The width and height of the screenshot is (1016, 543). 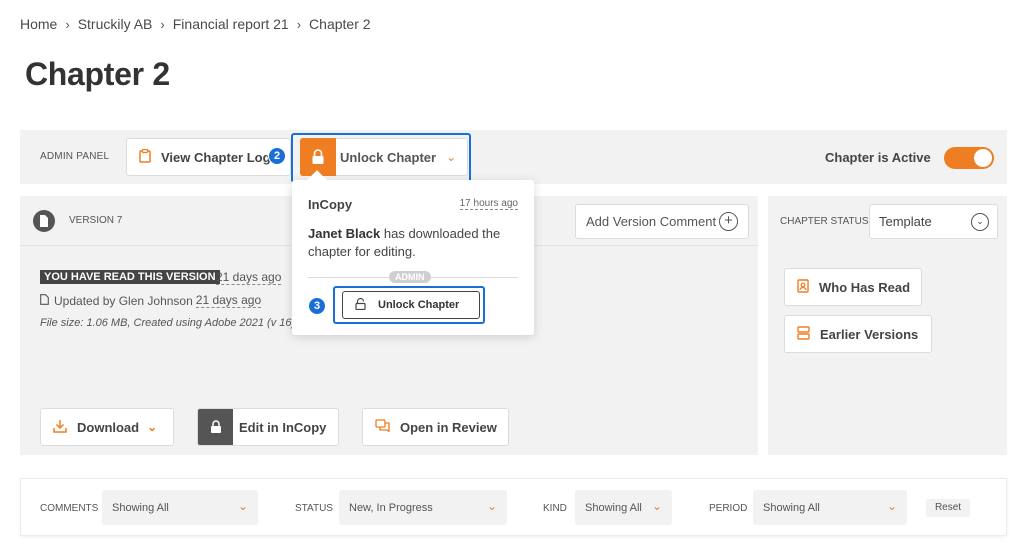 I want to click on kind-filter-label: KIND, so click(x=555, y=508).